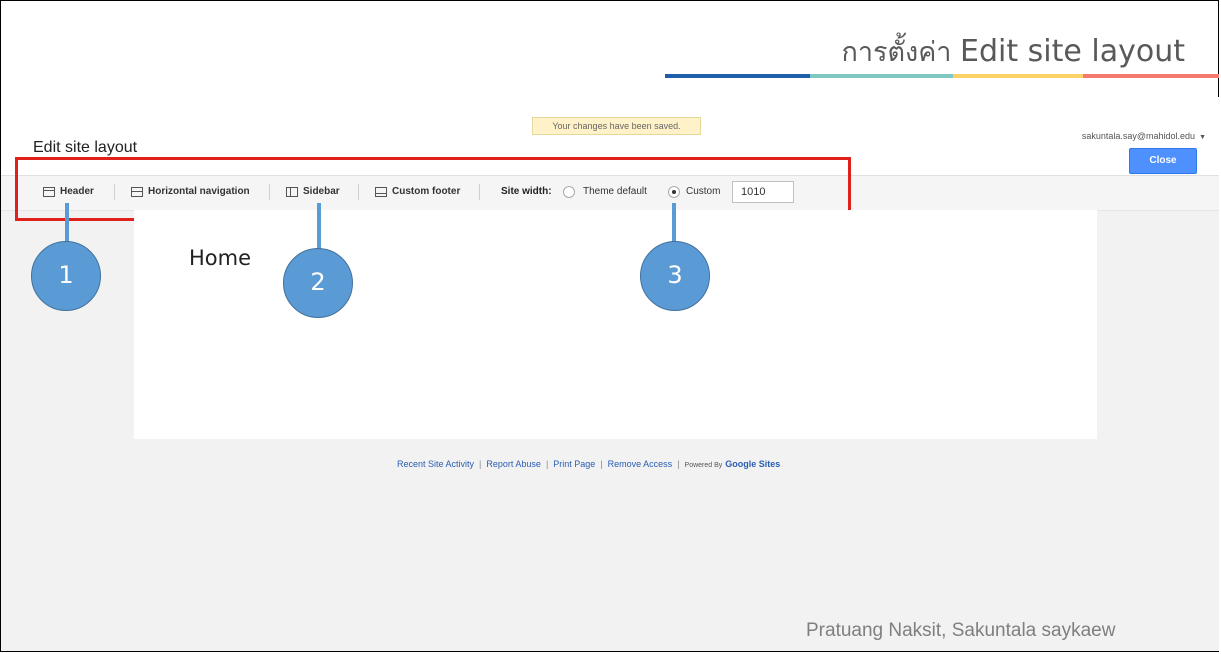 The height and width of the screenshot is (654, 1221). What do you see at coordinates (66, 276) in the screenshot?
I see `callout-1: 1` at bounding box center [66, 276].